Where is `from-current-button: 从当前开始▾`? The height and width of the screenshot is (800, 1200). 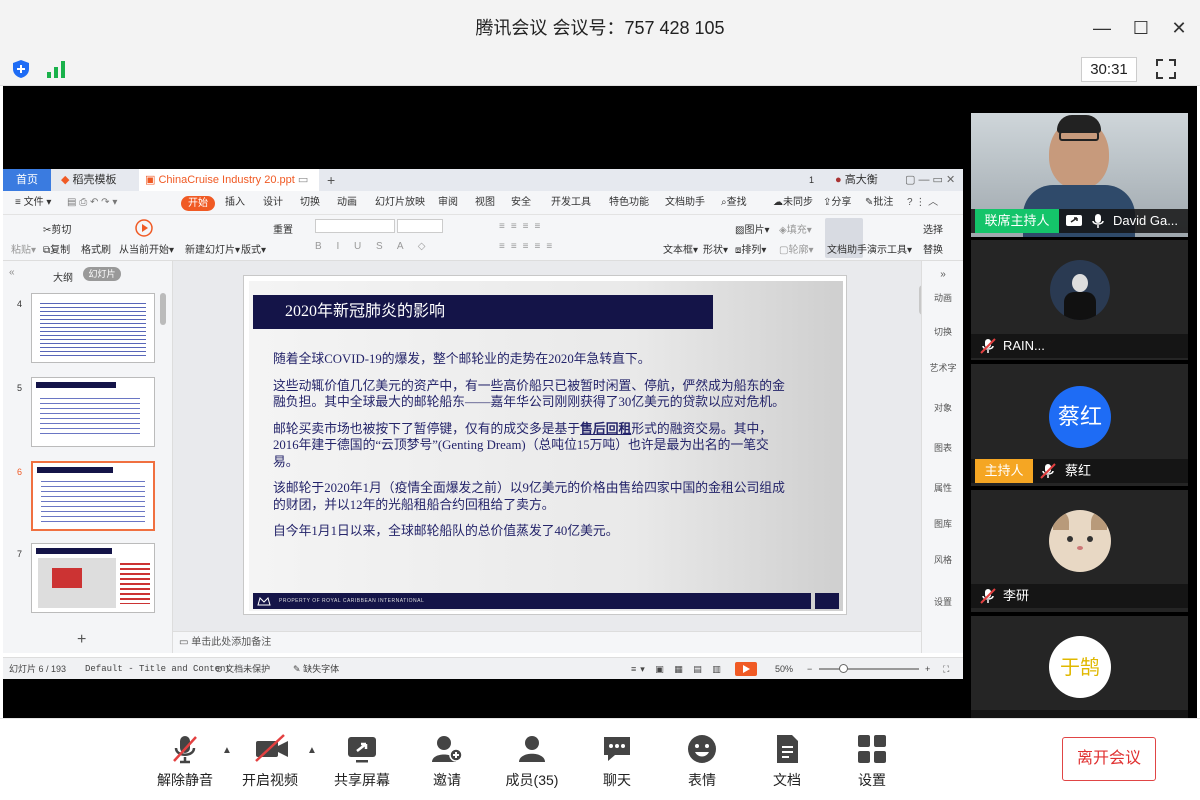 from-current-button: 从当前开始▾ is located at coordinates (146, 248).